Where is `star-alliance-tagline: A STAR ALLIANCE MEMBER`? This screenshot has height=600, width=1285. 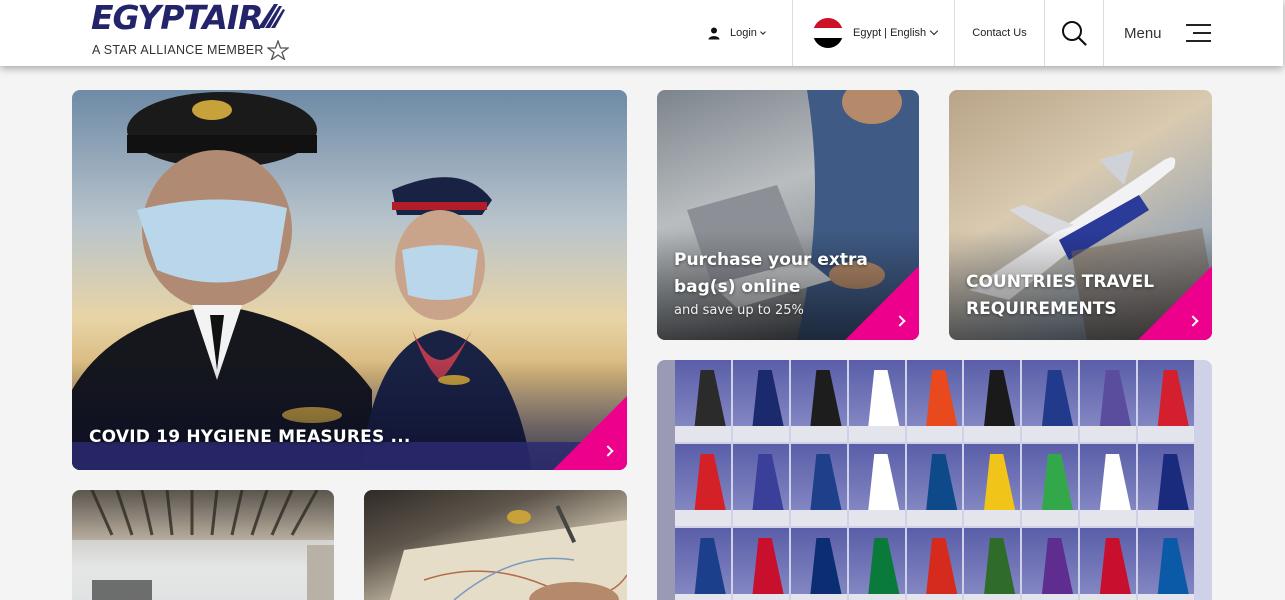 star-alliance-tagline: A STAR ALLIANCE MEMBER is located at coordinates (178, 50).